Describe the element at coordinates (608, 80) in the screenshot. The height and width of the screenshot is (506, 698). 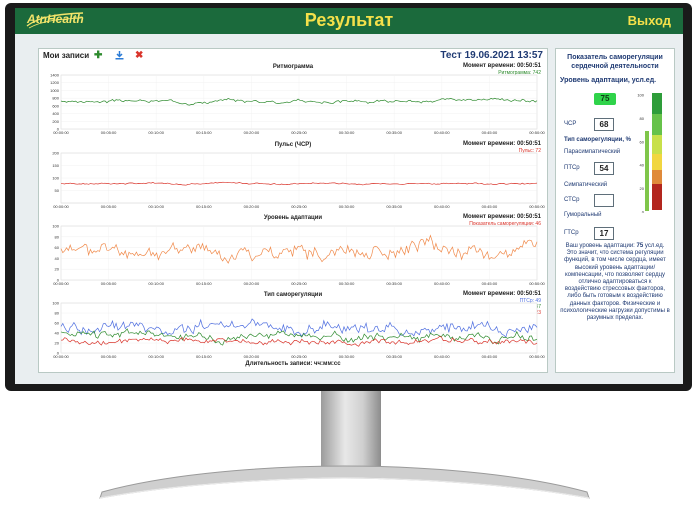
I see `adaptation-level-label: Уровень адаптации, усл.ед.` at that location.